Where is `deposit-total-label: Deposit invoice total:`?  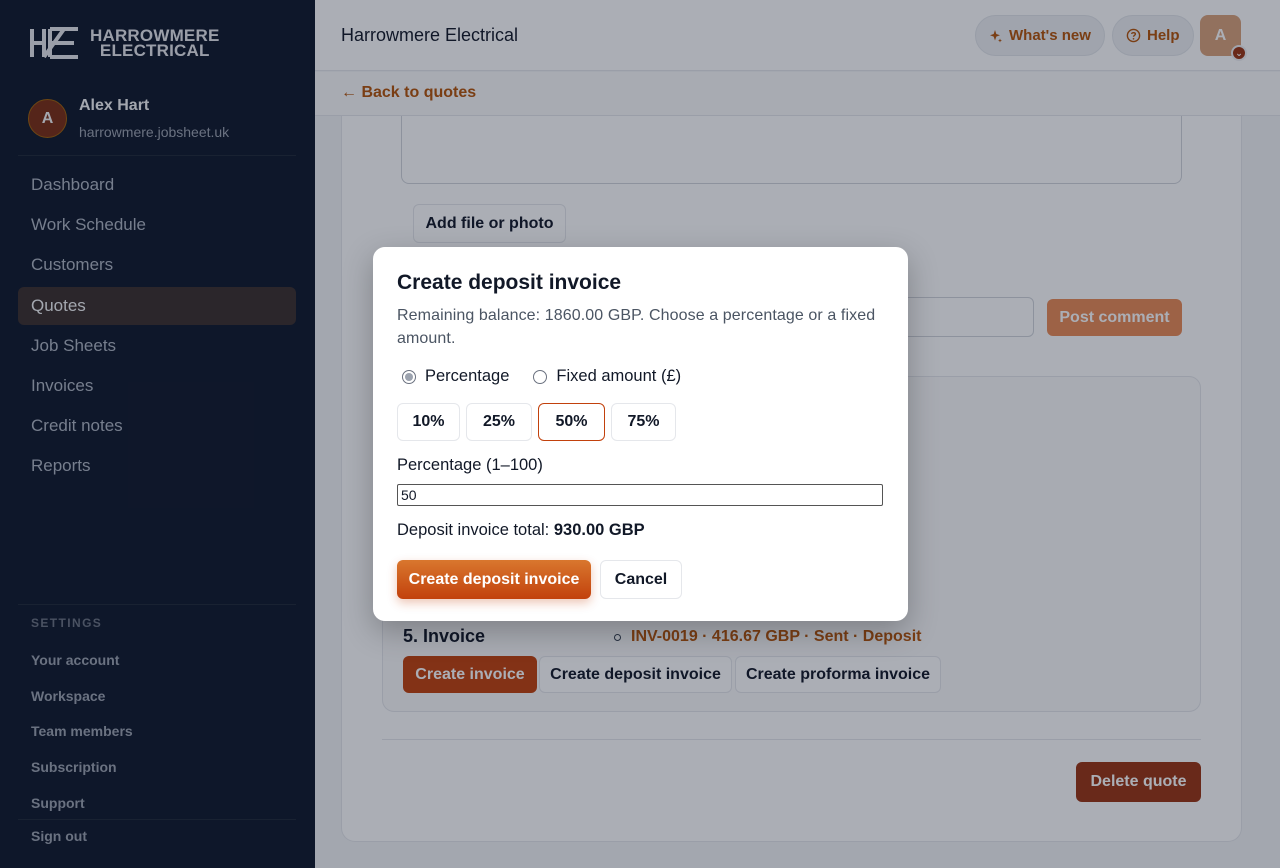
deposit-total-label: Deposit invoice total: is located at coordinates (475, 530).